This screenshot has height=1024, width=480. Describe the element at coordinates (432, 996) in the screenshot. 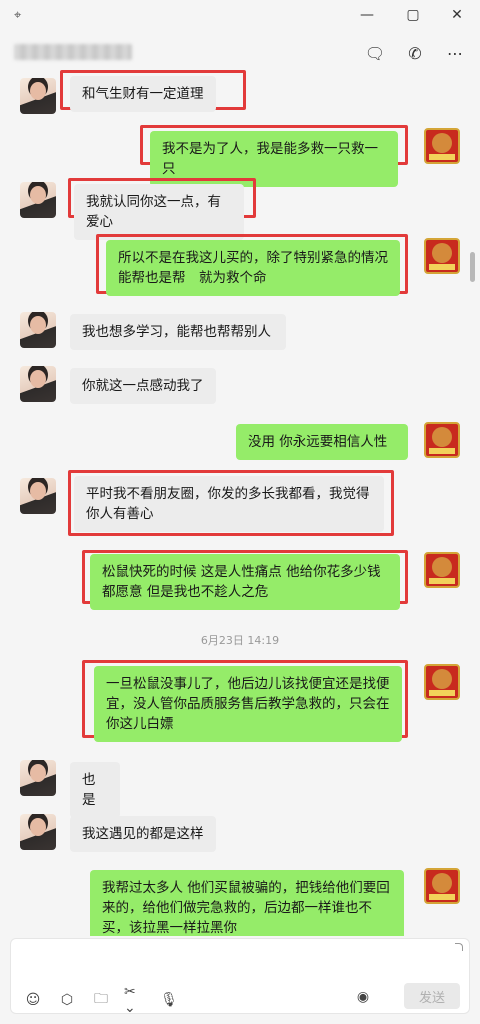

I see `send-button: 发送` at that location.